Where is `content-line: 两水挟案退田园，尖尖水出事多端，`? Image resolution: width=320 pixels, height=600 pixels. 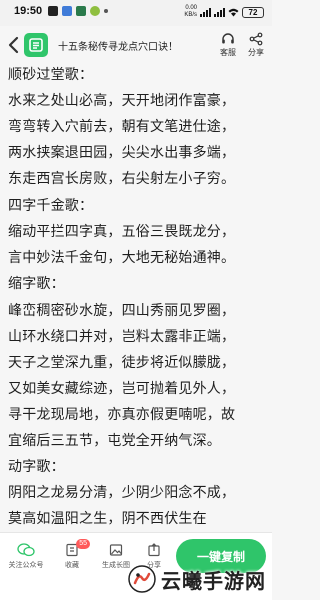
content-line: 两水挟案退田园，尖尖水出事多端， is located at coordinates (122, 153).